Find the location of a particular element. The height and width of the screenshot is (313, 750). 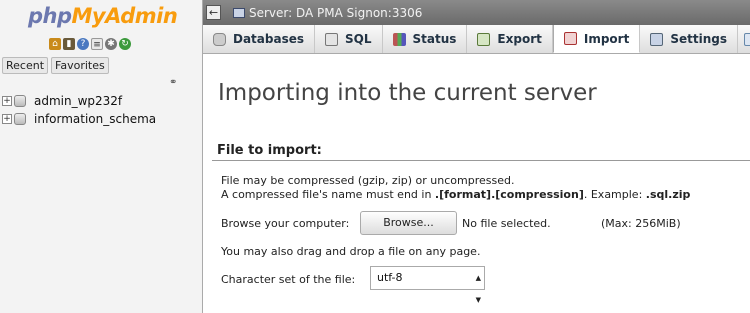

dropdown-arrow-icon: ▲ ▼ is located at coordinates (478, 289).